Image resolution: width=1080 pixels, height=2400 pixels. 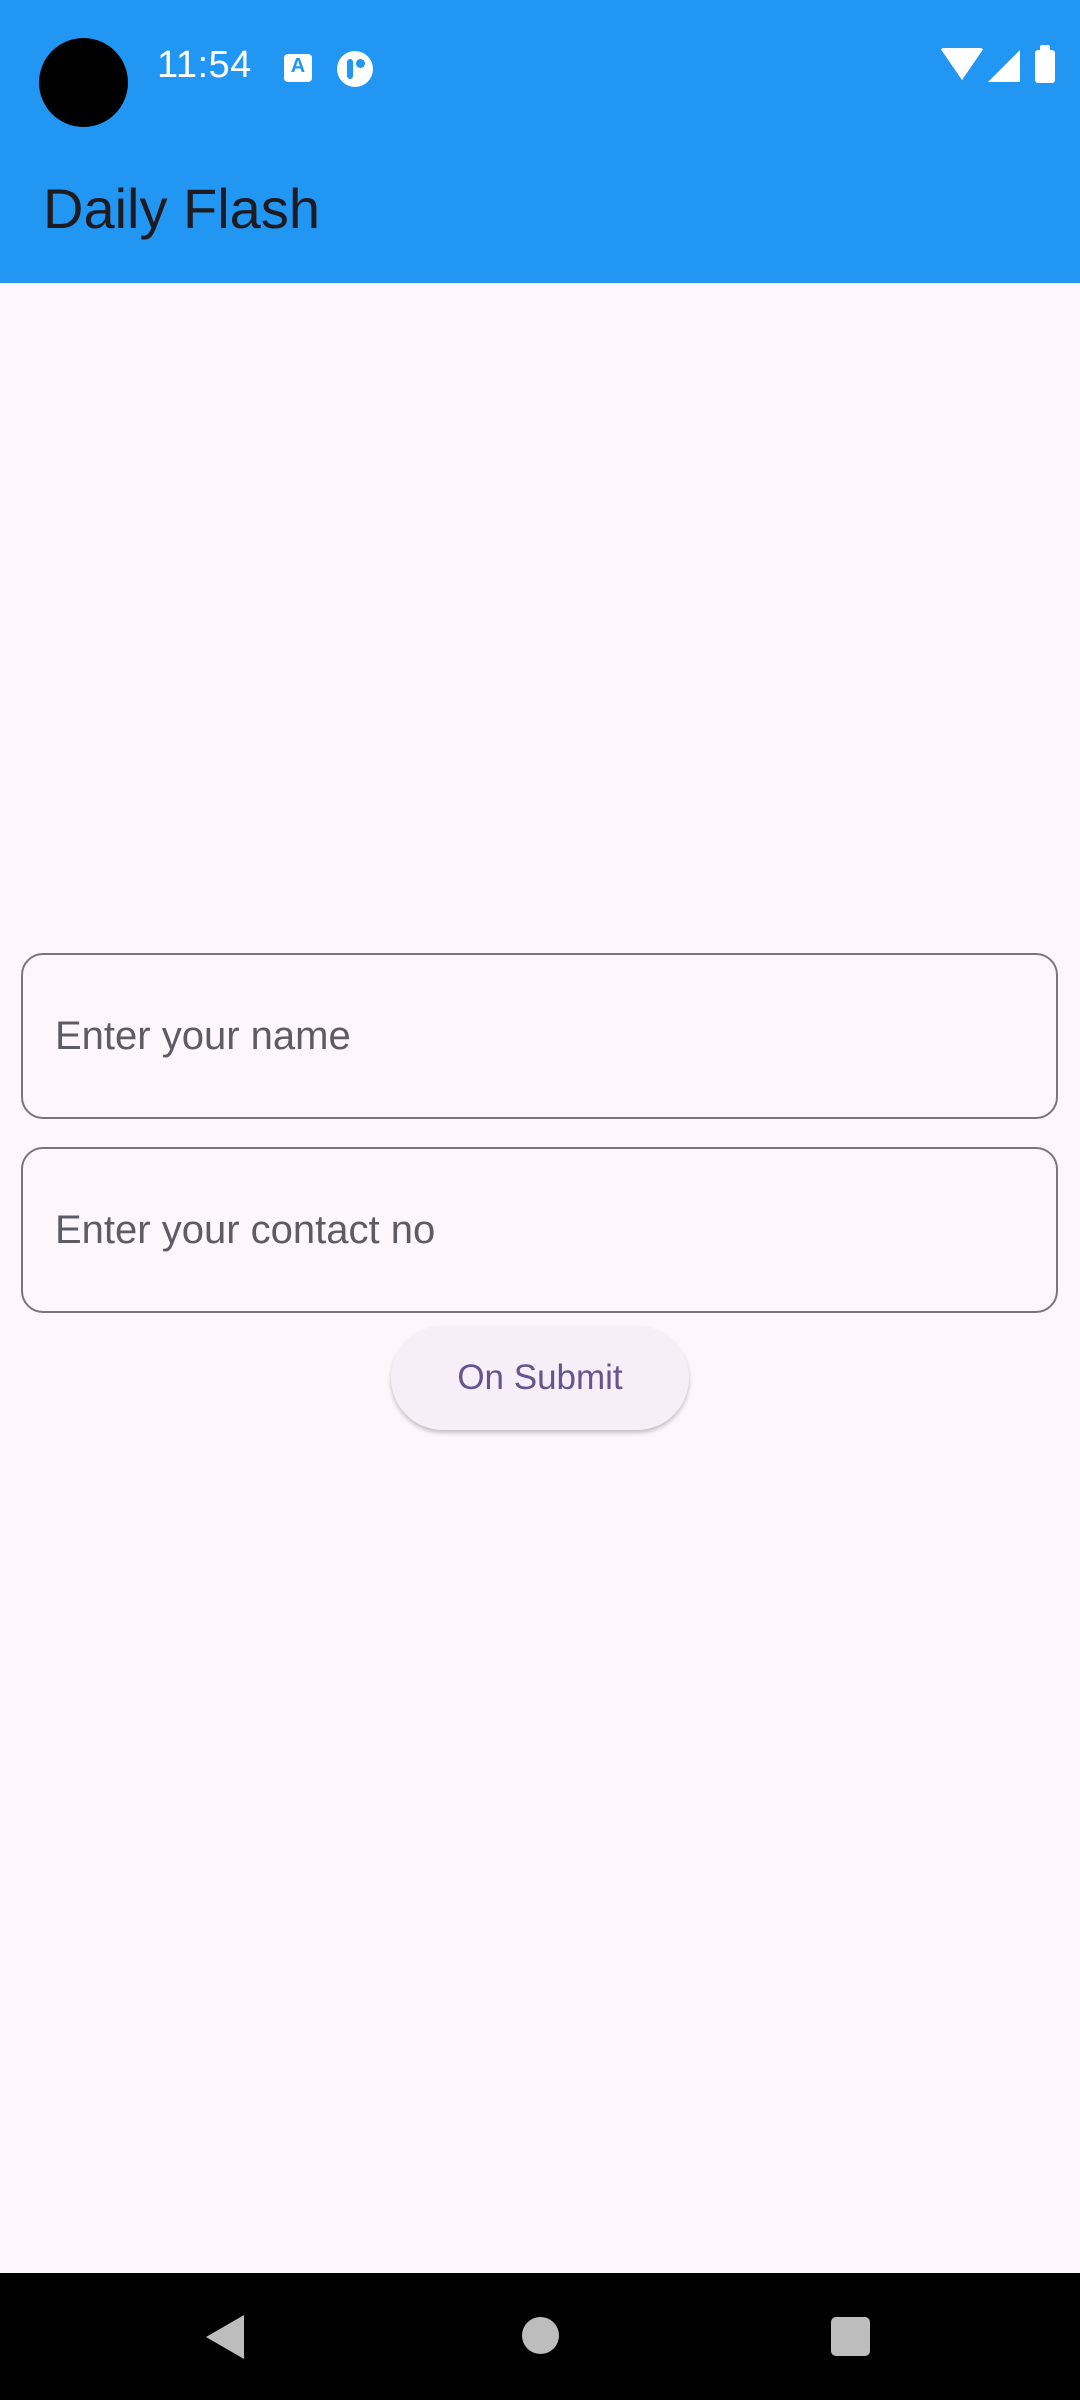 What do you see at coordinates (355, 69) in the screenshot?
I see `app-notification-icon` at bounding box center [355, 69].